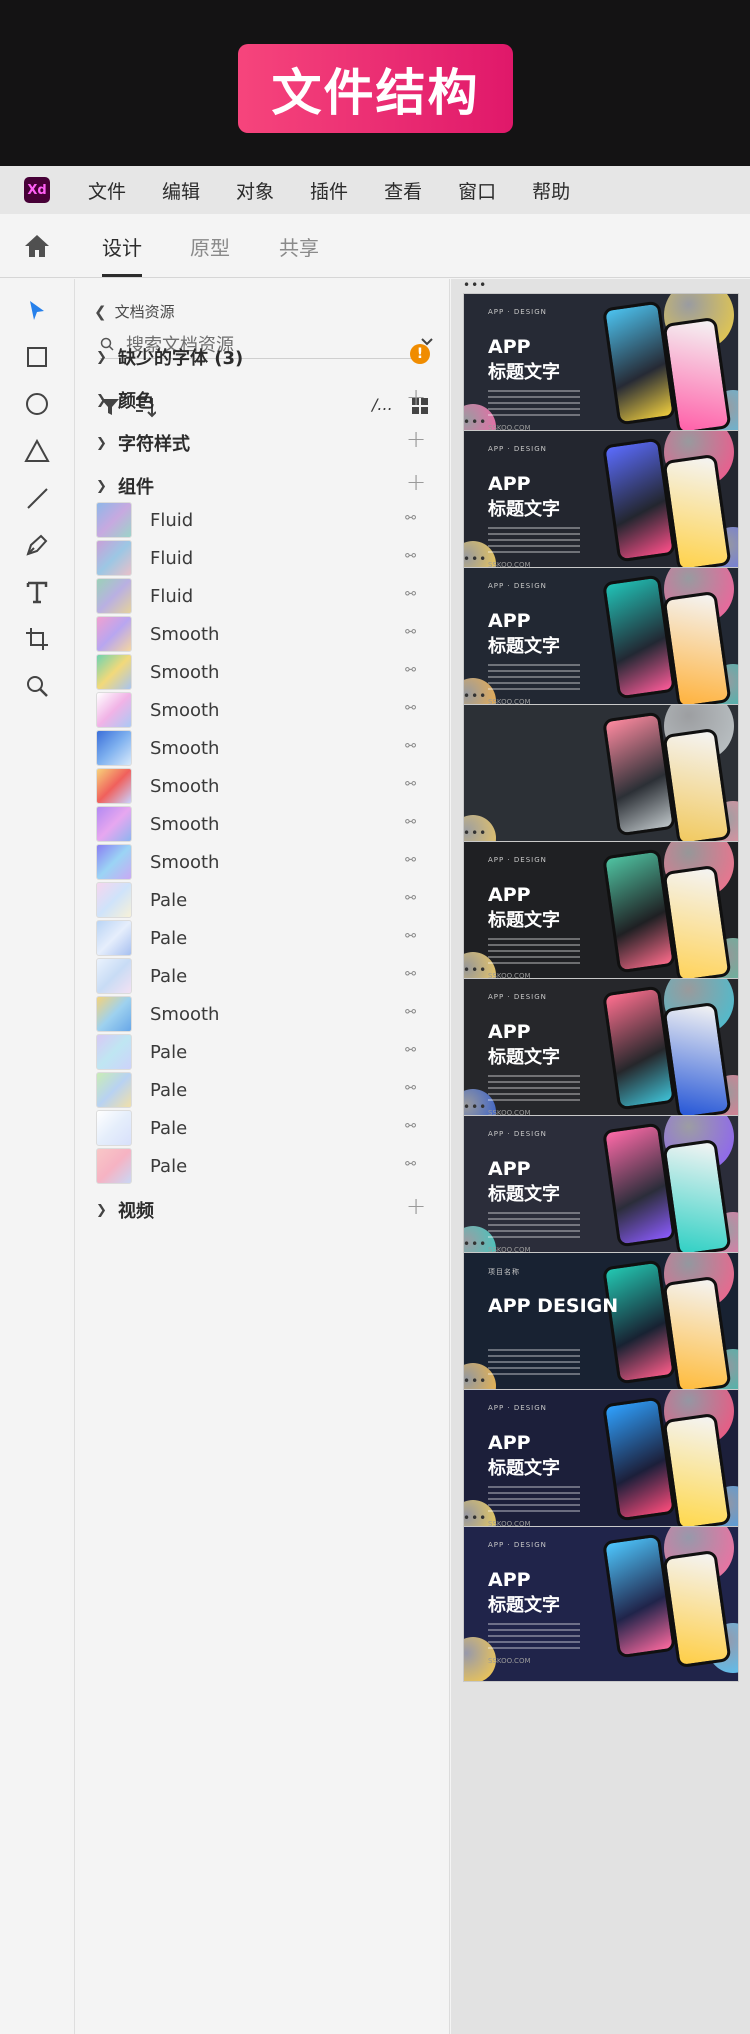  Describe the element at coordinates (169, 900) in the screenshot. I see `component-label: Pale` at that location.